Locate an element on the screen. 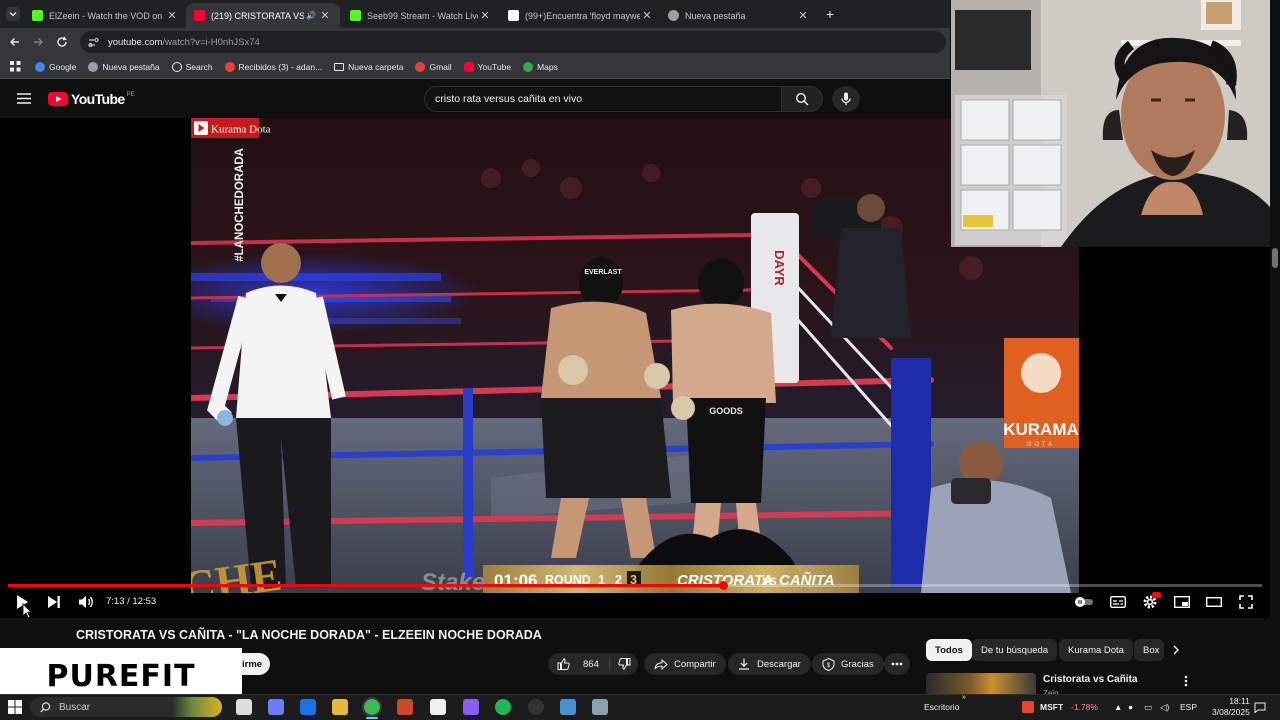 The height and width of the screenshot is (720, 1280). search-highlight-image is located at coordinates (197, 707).